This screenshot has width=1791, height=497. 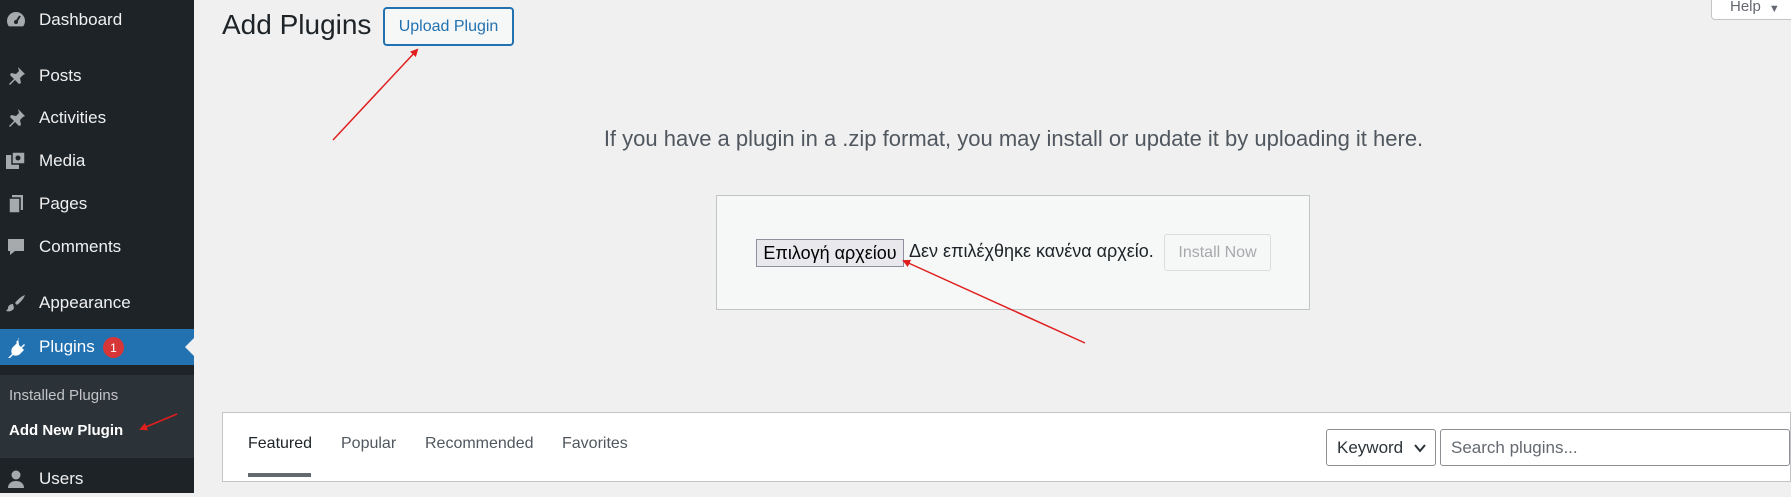 What do you see at coordinates (80, 246) in the screenshot?
I see `menu-label: Comments` at bounding box center [80, 246].